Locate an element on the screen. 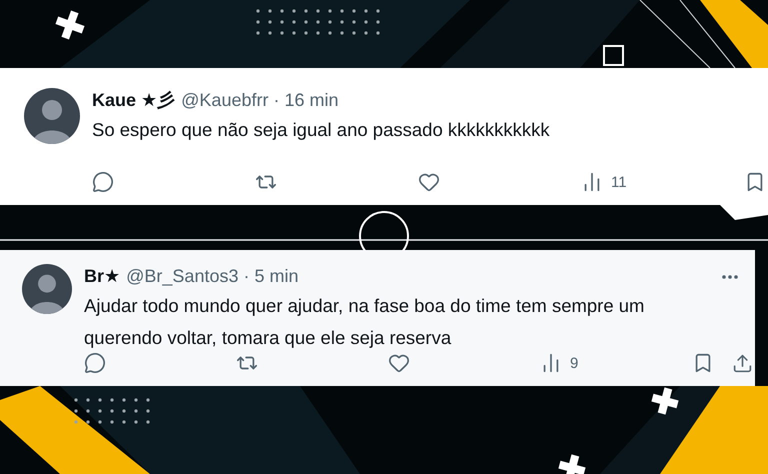  more-icon is located at coordinates (730, 277).